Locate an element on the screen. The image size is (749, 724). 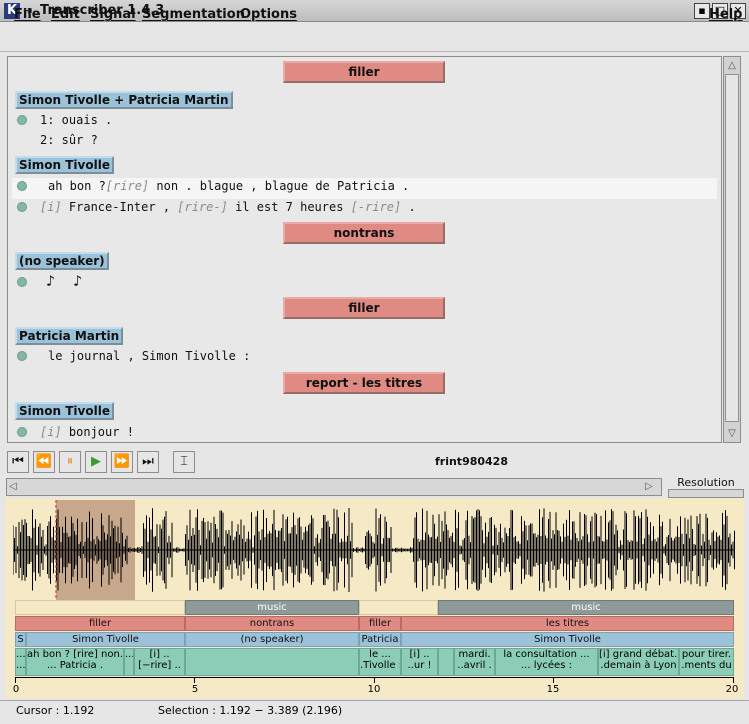
waveform is located at coordinates (374, 550).